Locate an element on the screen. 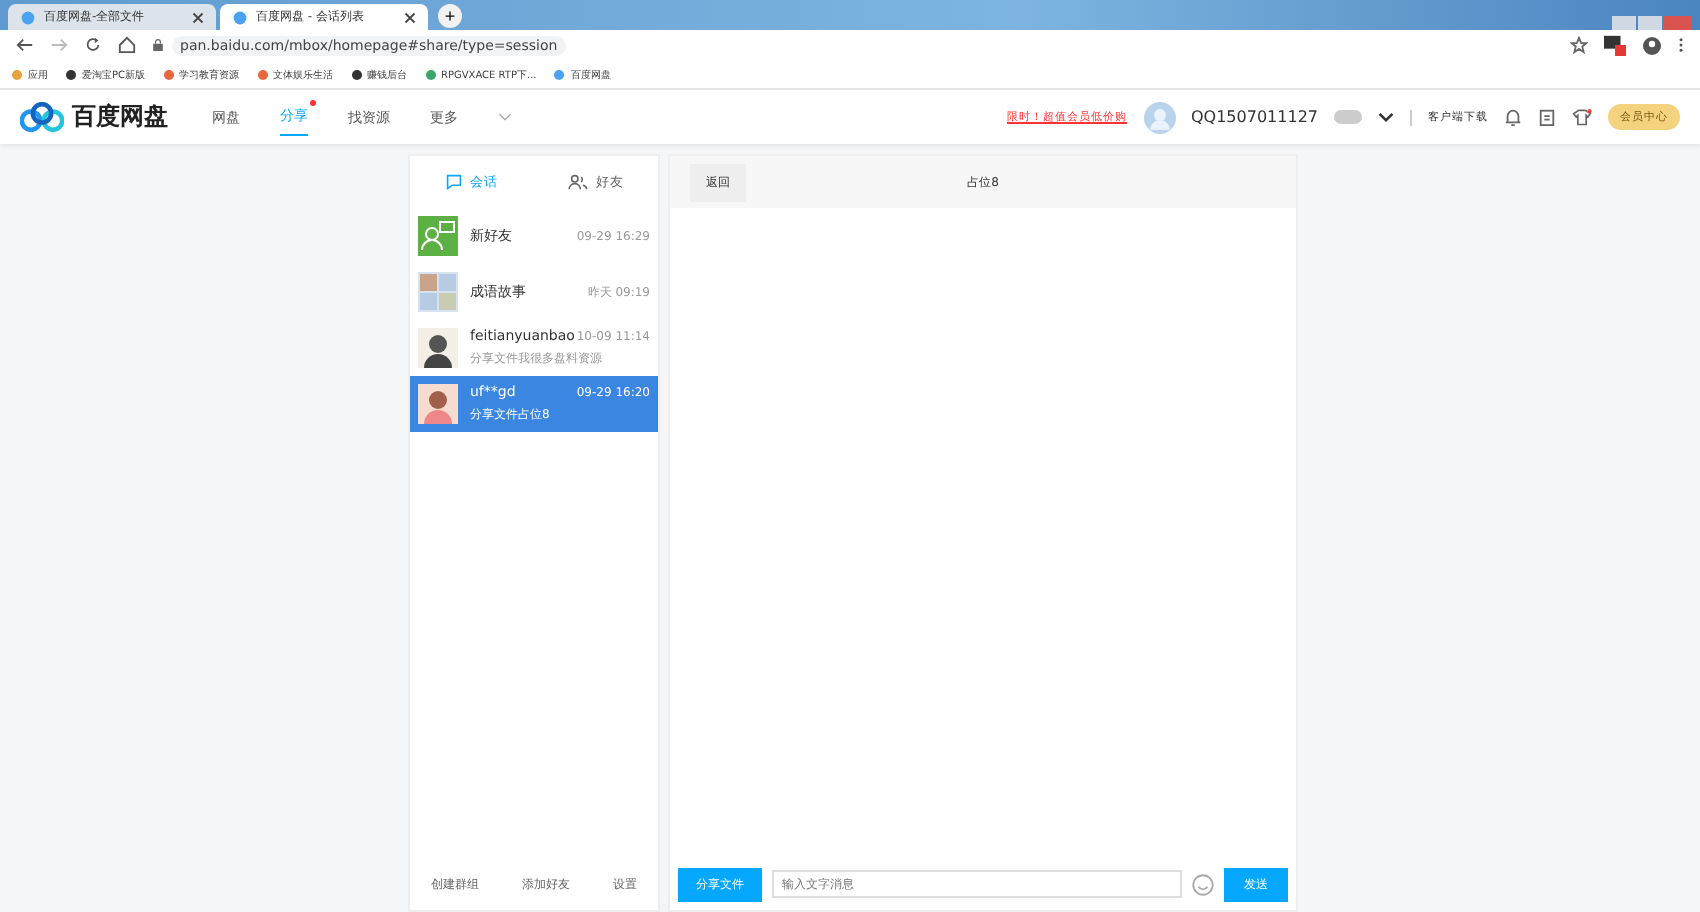 This screenshot has height=912, width=1700. back-icon is located at coordinates (25, 45).